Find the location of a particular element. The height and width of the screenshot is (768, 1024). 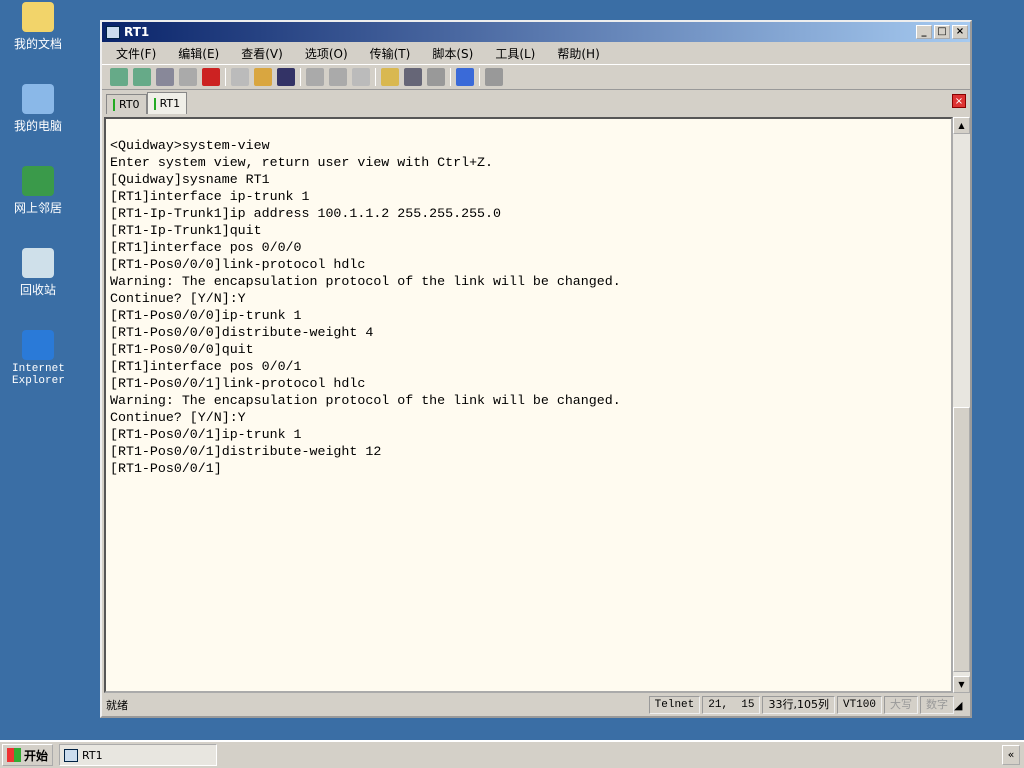

status-bar: 就绪 Telnet 21, 15 33行,105列 VT100 大写 数字 ◢ is located at coordinates (536, 705).